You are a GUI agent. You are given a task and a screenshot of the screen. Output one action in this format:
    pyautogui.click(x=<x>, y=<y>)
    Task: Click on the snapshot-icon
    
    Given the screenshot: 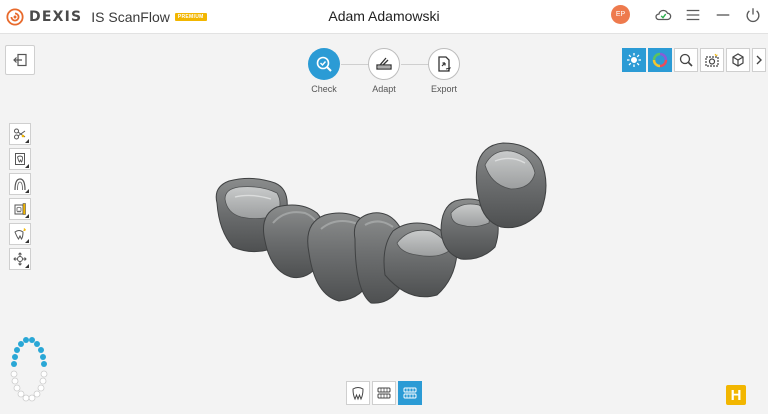 What is the action you would take?
    pyautogui.click(x=712, y=60)
    